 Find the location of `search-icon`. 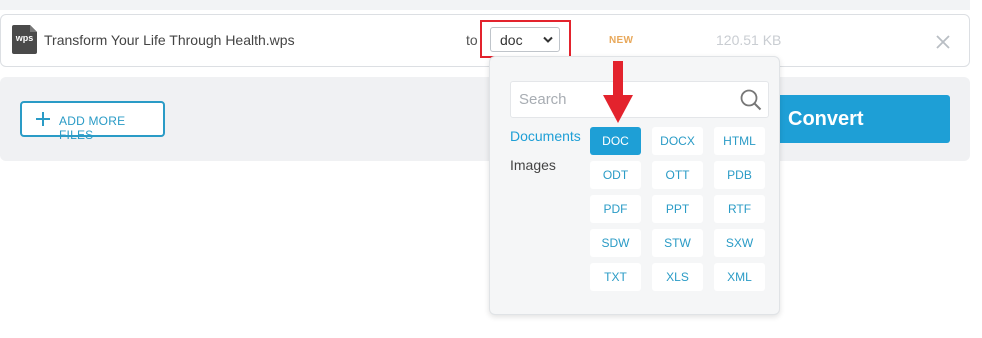

search-icon is located at coordinates (751, 100).